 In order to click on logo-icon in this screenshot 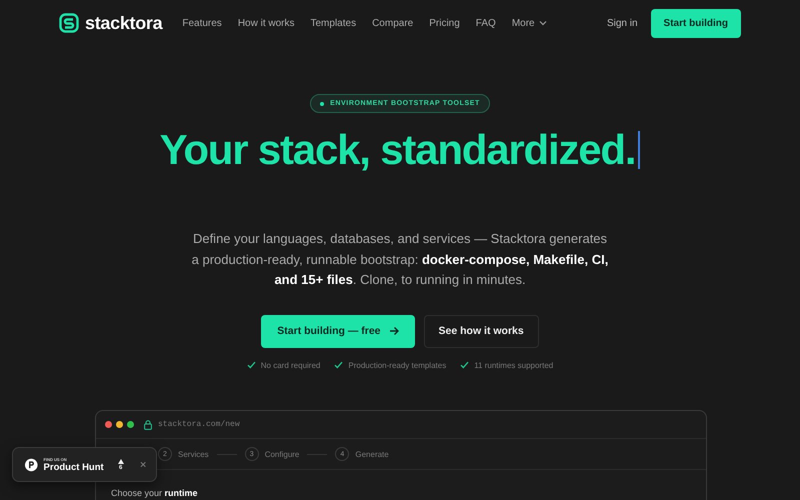, I will do `click(69, 23)`.